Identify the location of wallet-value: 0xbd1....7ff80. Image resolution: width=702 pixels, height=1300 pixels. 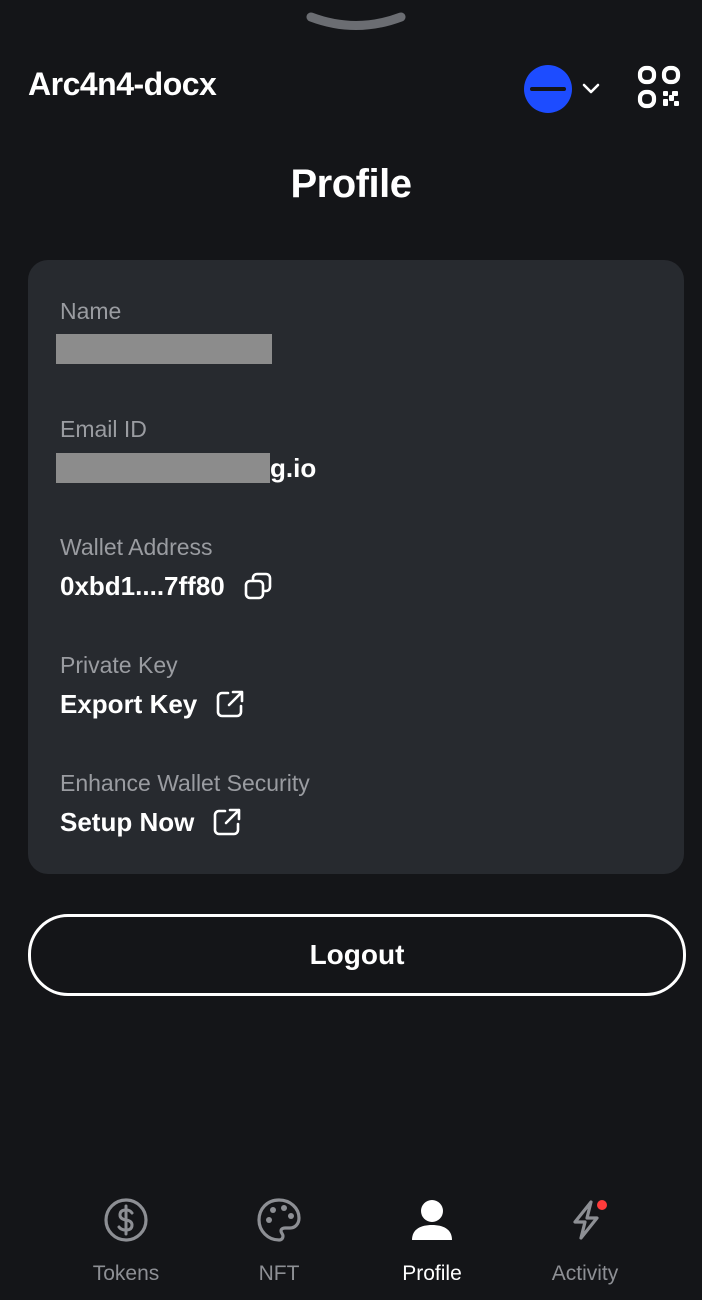
(166, 586).